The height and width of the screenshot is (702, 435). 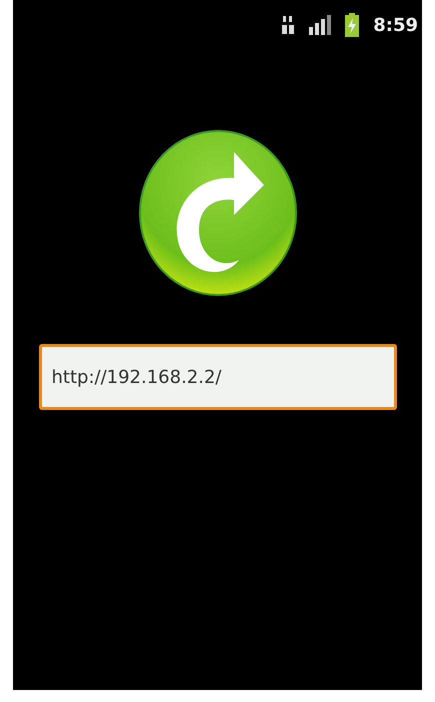 I want to click on battery-charging-icon, so click(x=352, y=25).